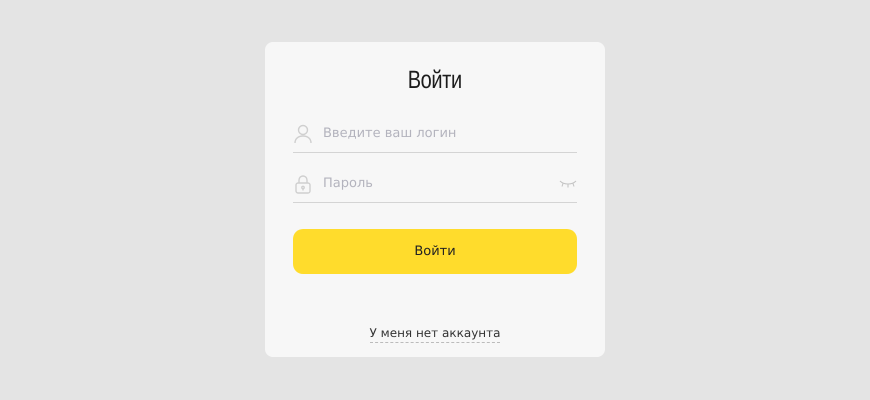  Describe the element at coordinates (450, 133) in the screenshot. I see `login-field: Введите ваш логин` at that location.